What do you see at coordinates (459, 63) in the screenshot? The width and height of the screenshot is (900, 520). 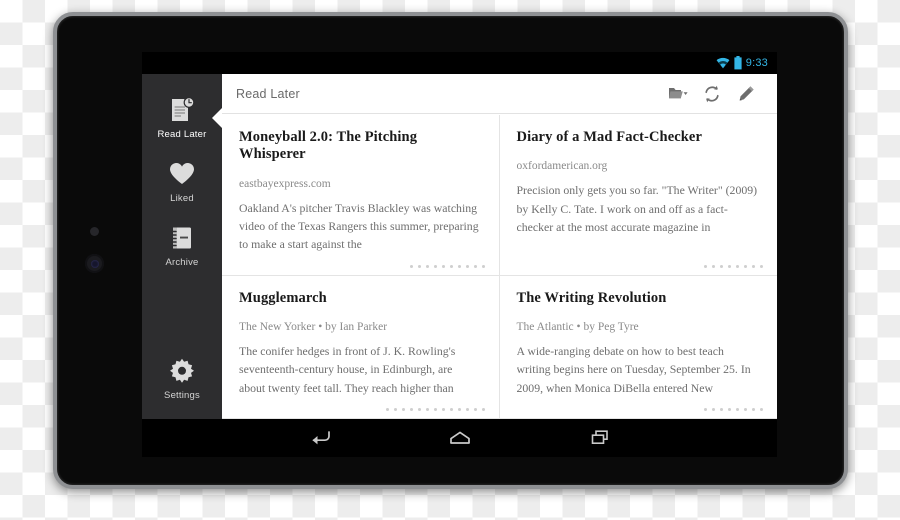 I see `status-bar: 9:33` at bounding box center [459, 63].